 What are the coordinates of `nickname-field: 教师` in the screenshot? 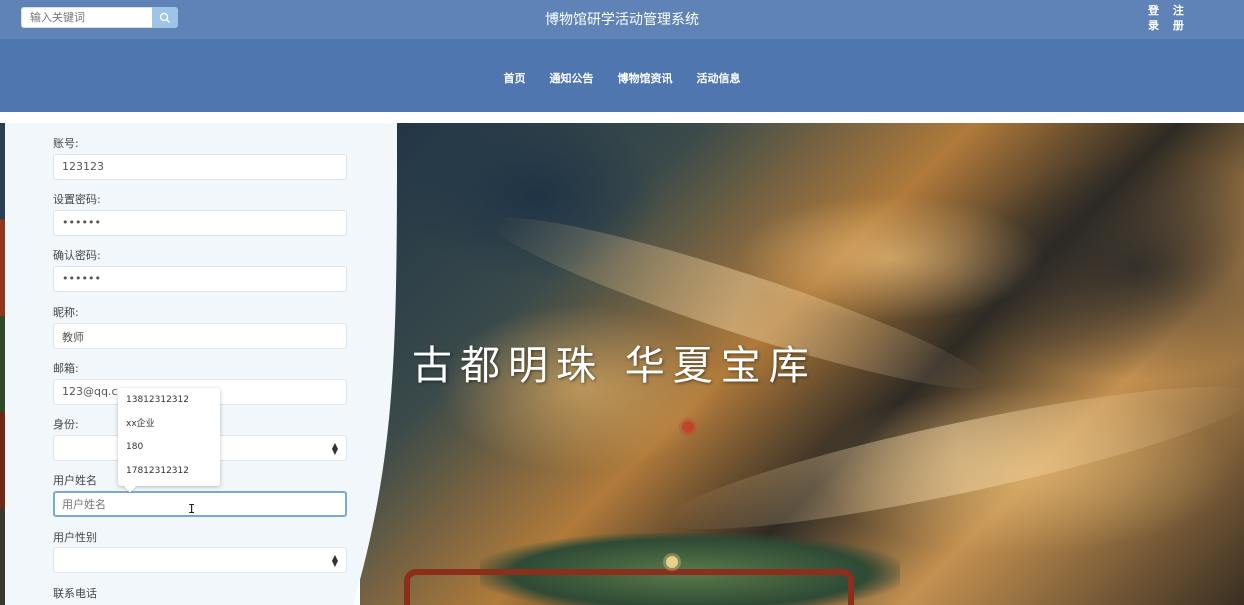 It's located at (200, 336).